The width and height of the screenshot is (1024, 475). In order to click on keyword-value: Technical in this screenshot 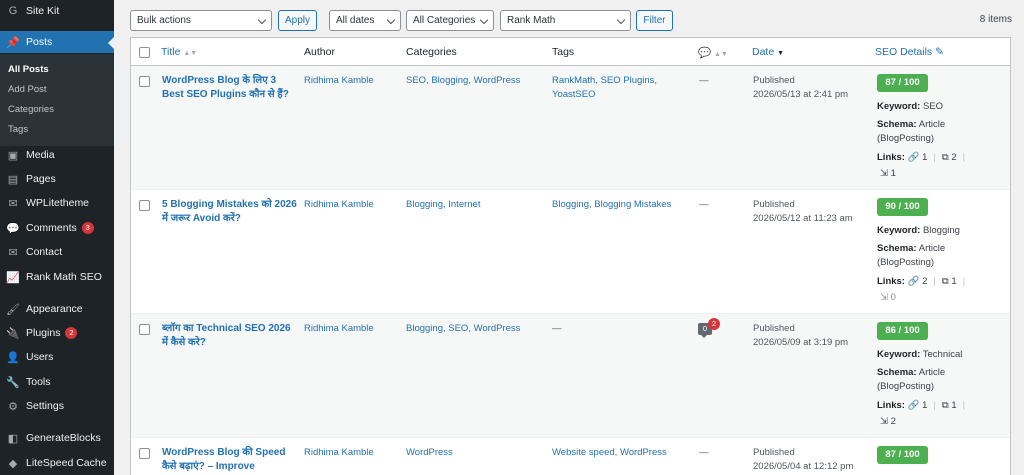, I will do `click(942, 354)`.